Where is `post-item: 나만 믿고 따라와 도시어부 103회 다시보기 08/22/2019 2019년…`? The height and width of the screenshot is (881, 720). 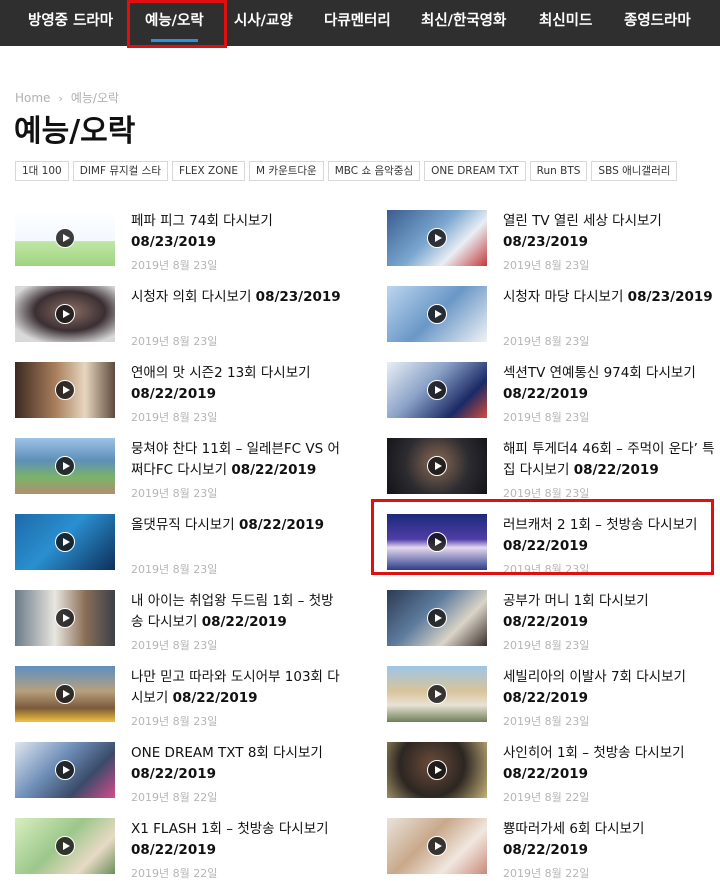 post-item: 나만 믿고 따라와 도시어부 103회 다시보기 08/22/2019 2019년… is located at coordinates (182, 701).